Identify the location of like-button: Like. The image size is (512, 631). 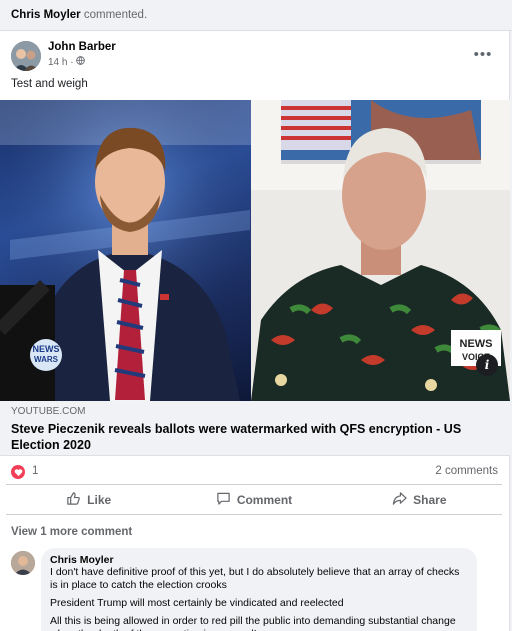
(88, 499).